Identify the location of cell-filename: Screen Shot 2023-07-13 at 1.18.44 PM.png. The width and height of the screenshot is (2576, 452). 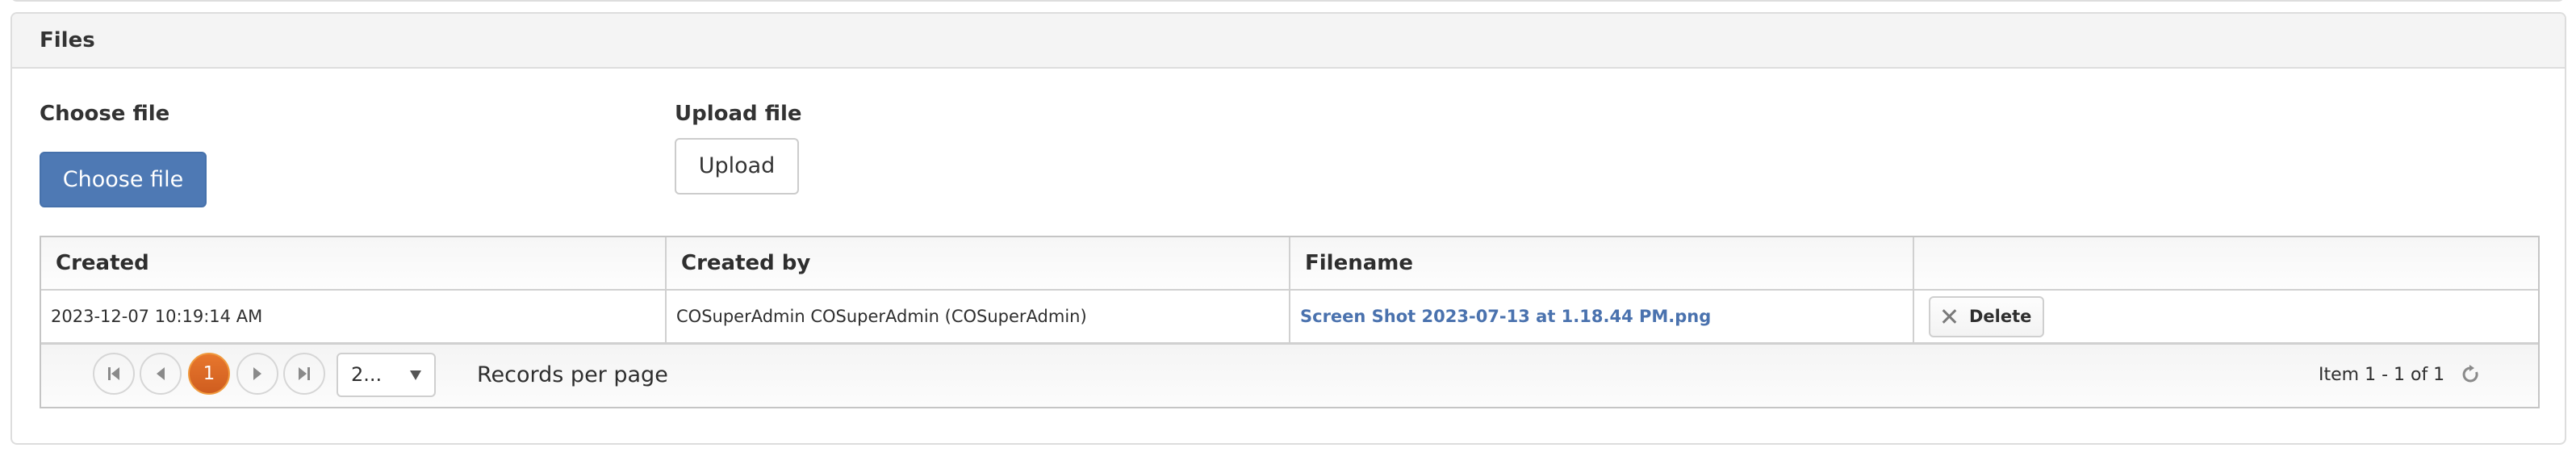
(1602, 317).